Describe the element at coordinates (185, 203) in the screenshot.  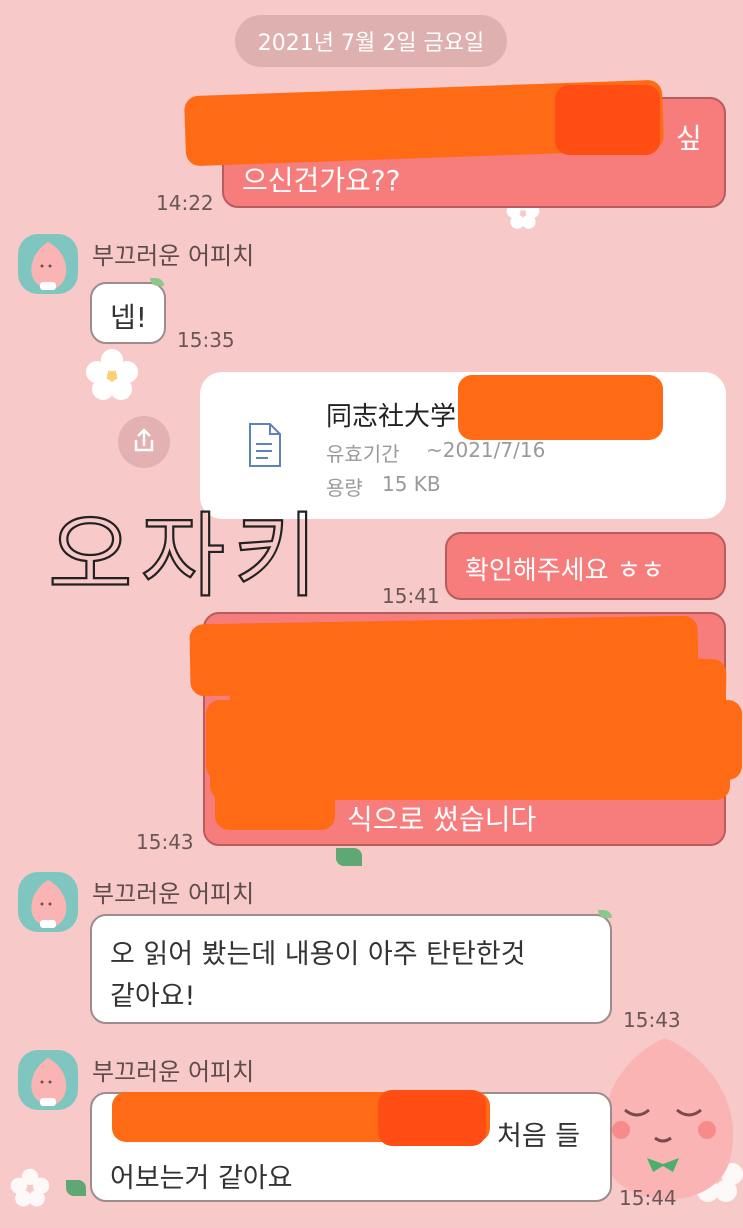
I see `message-time: 14:22` at that location.